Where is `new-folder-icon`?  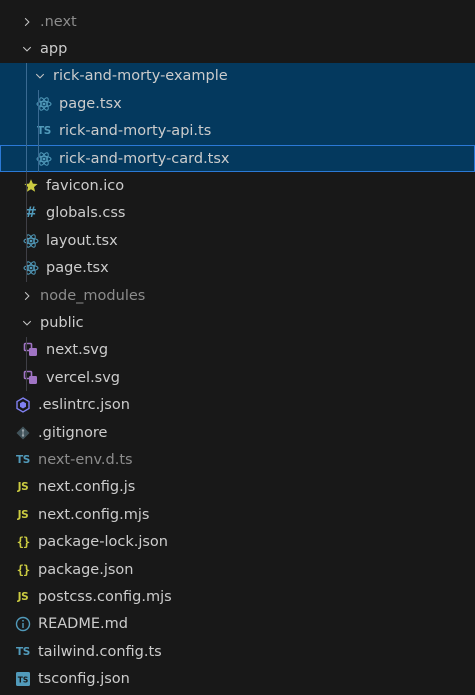 new-folder-icon is located at coordinates (411, 2).